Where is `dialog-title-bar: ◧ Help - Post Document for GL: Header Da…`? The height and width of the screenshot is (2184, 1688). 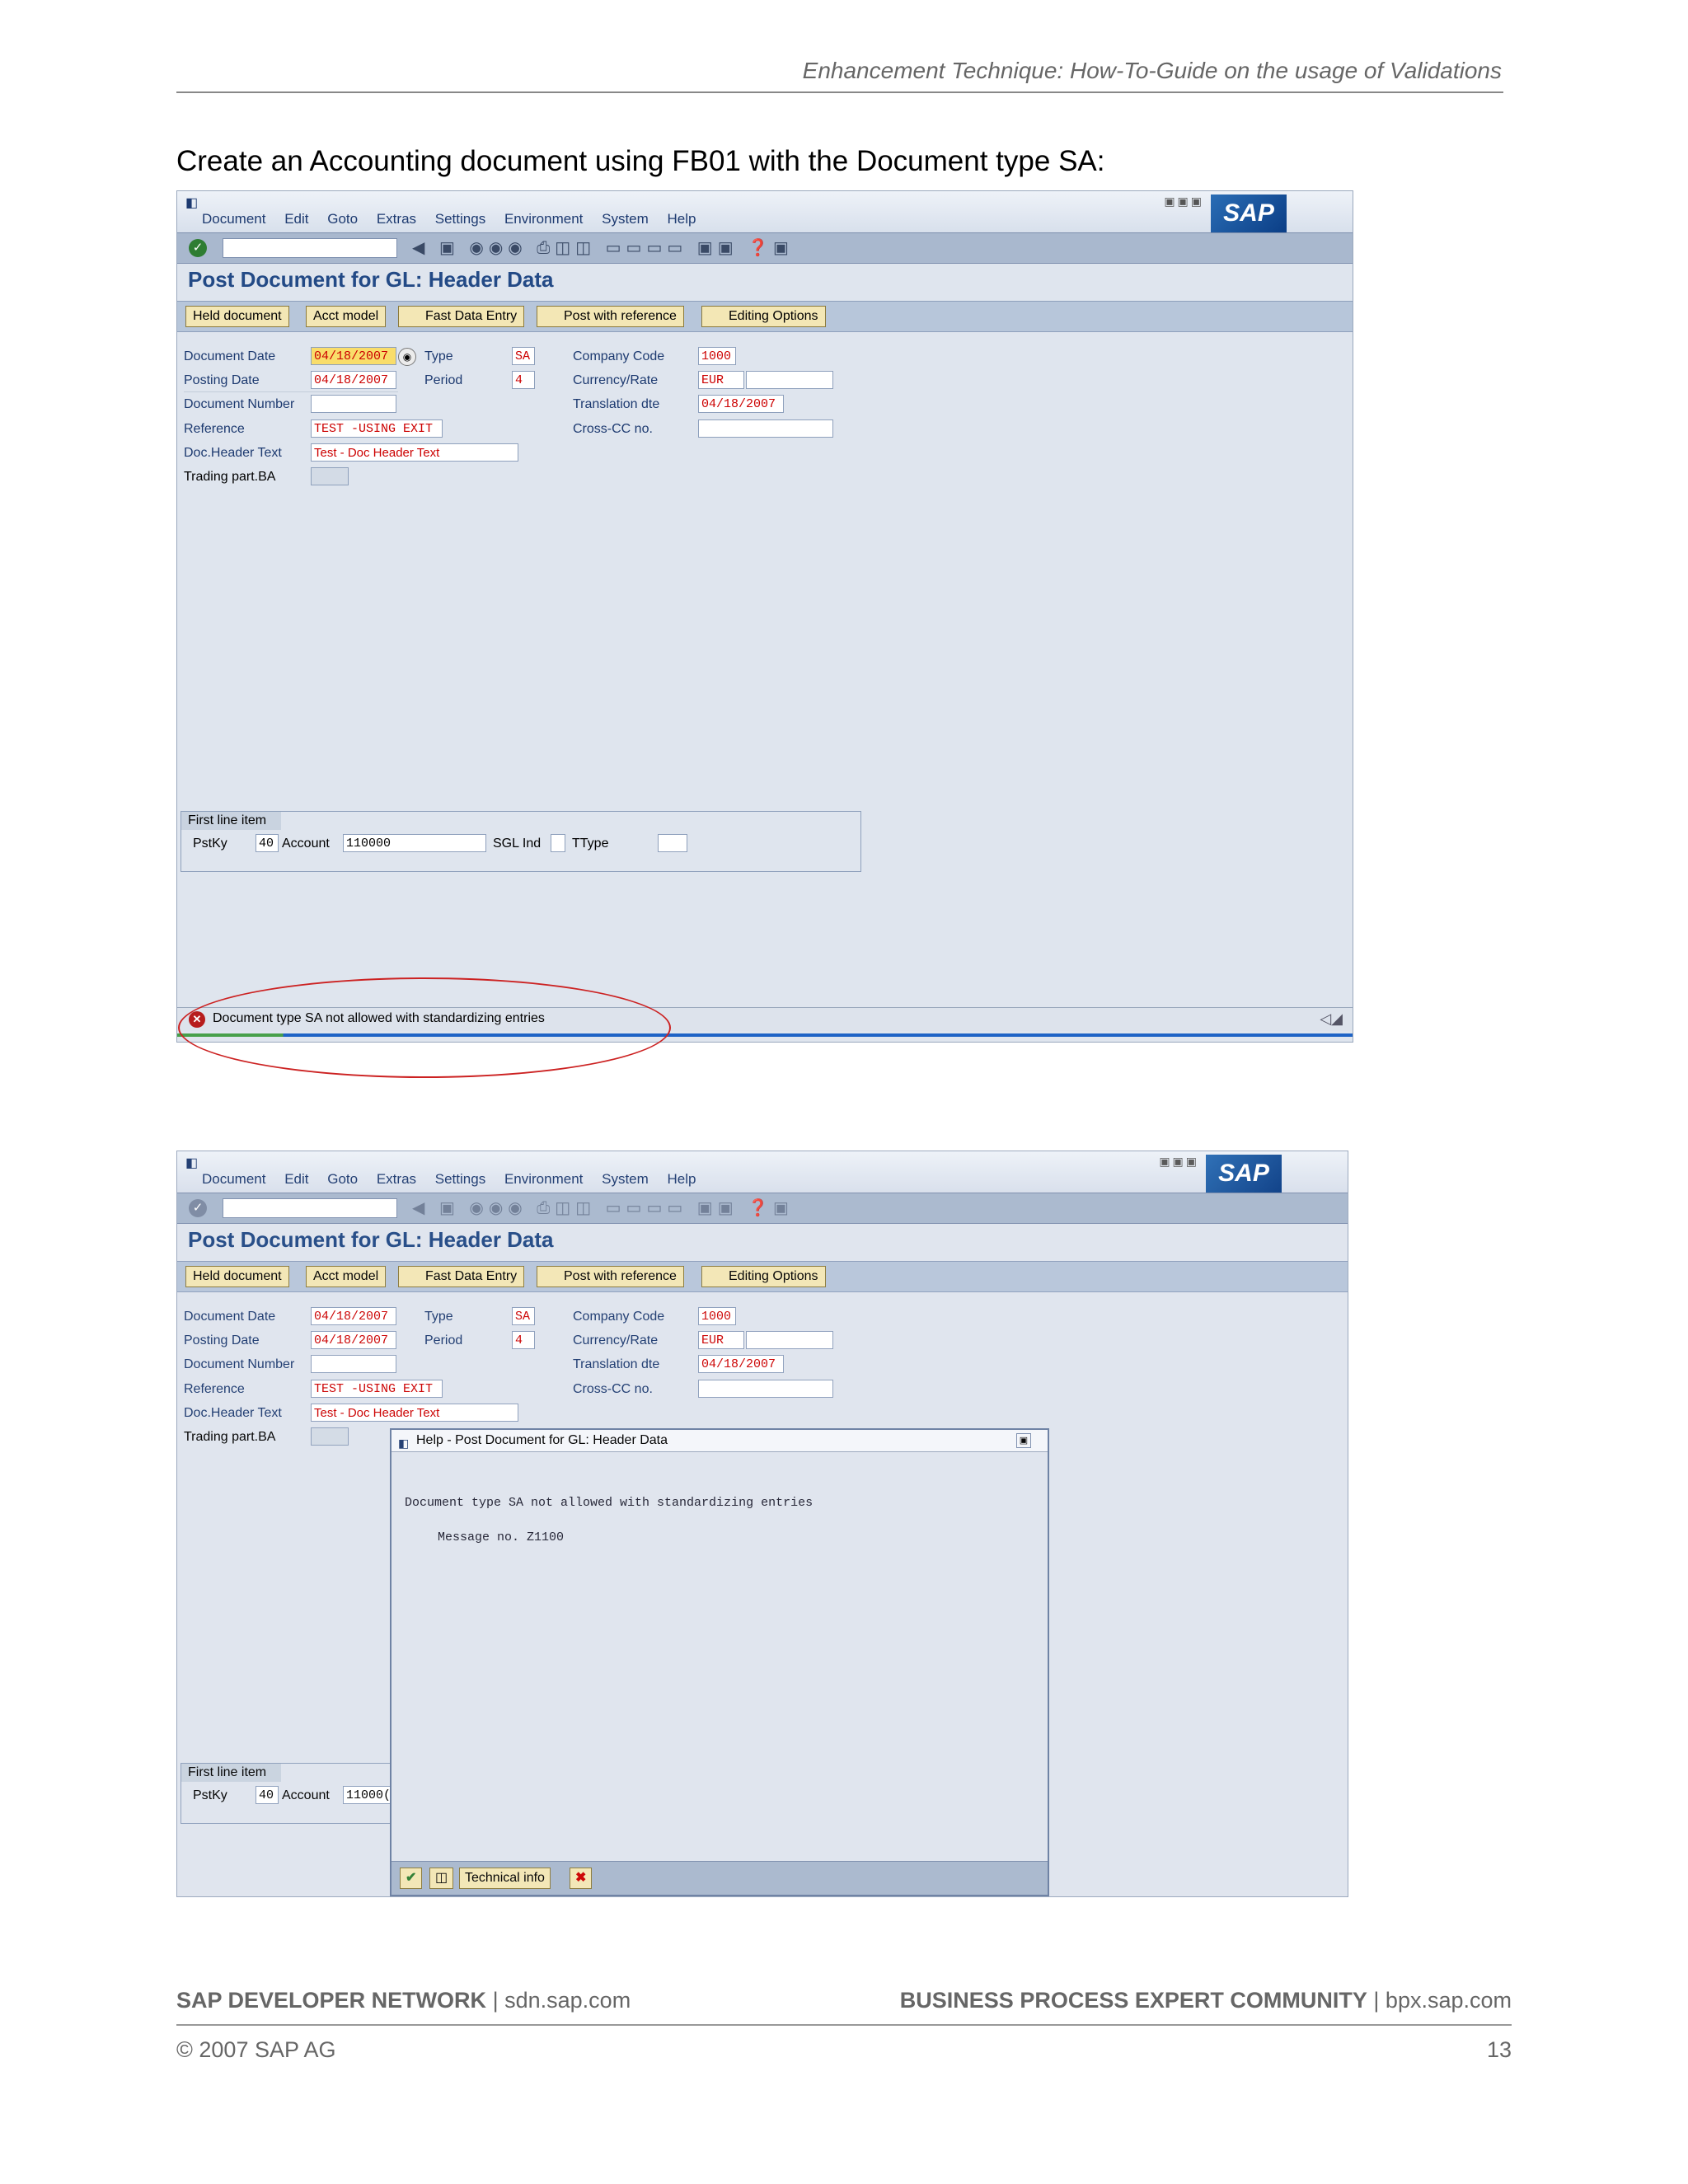 dialog-title-bar: ◧ Help - Post Document for GL: Header Da… is located at coordinates (720, 1441).